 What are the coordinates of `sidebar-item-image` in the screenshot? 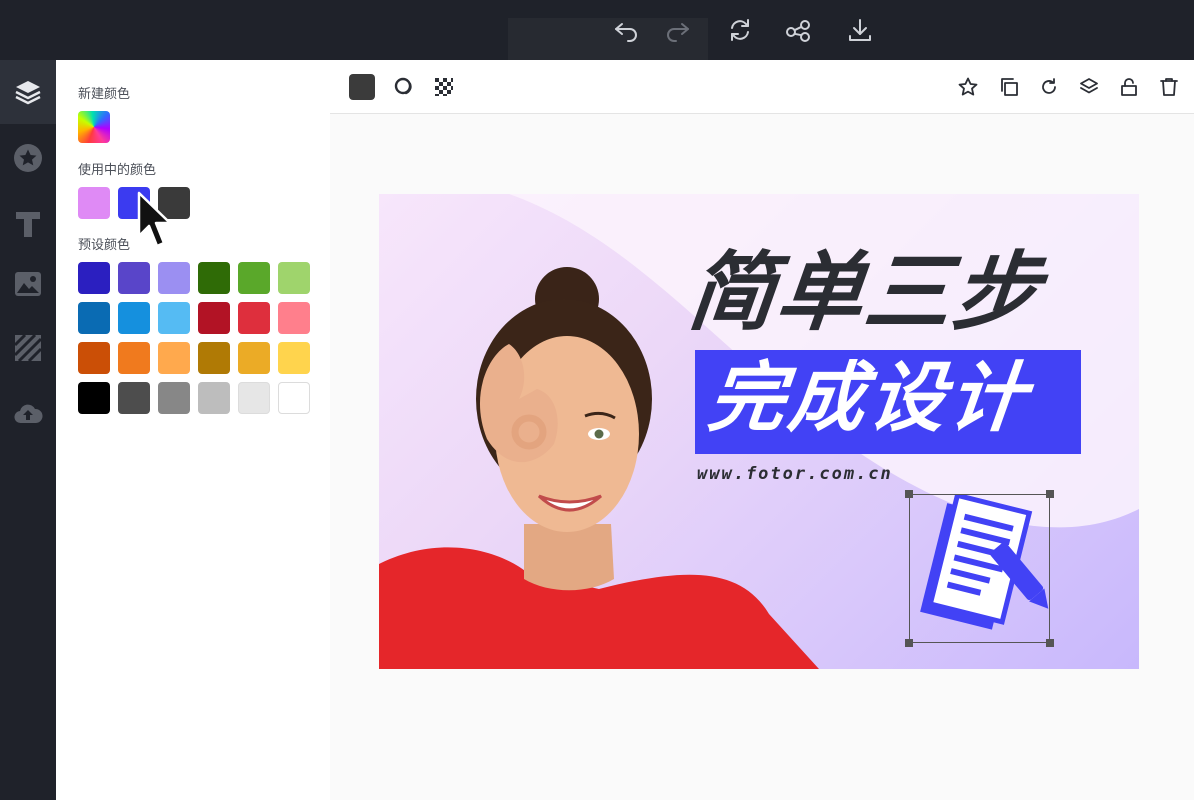 It's located at (28, 284).